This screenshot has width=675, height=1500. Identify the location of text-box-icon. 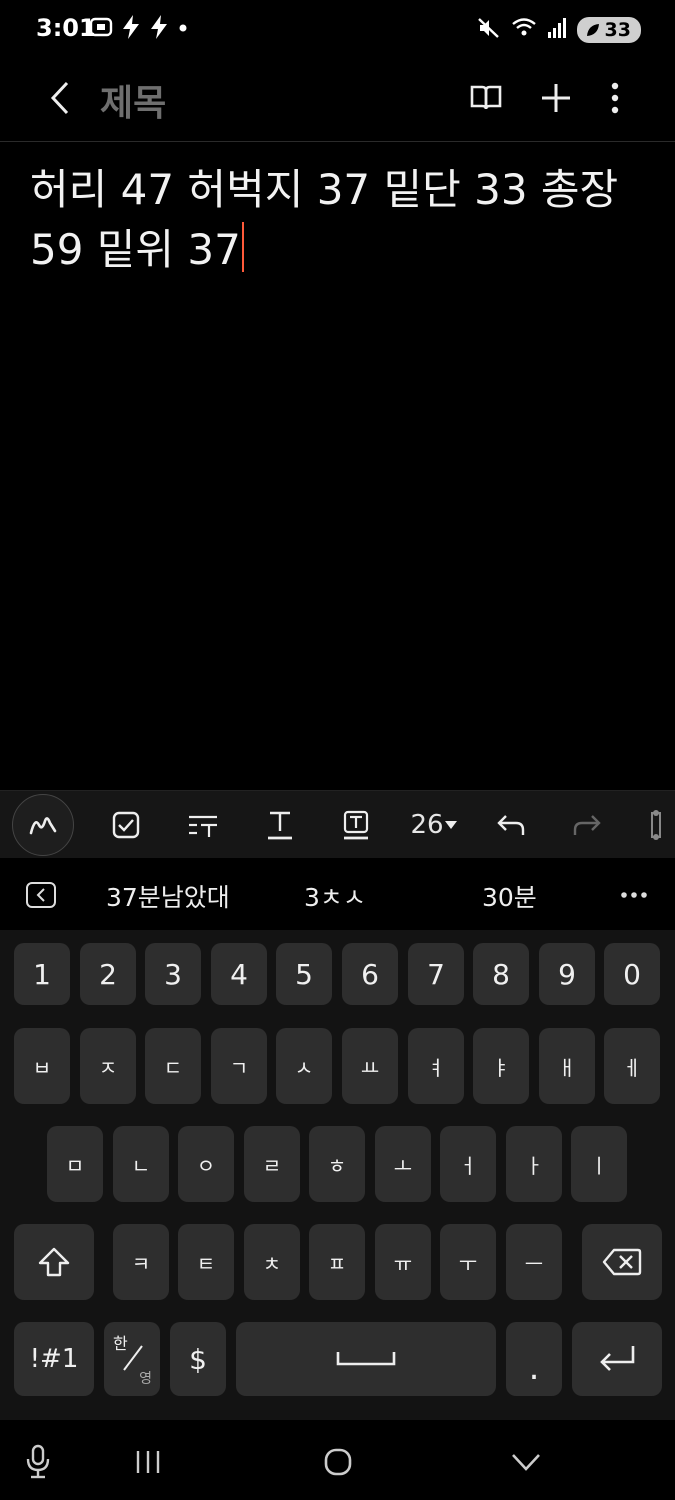
(356, 825).